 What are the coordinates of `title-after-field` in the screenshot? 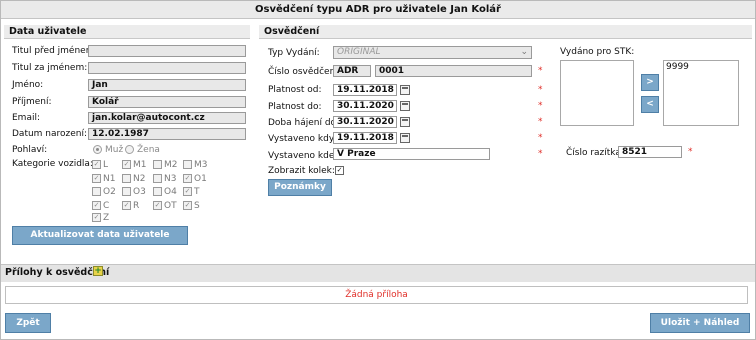 It's located at (167, 68).